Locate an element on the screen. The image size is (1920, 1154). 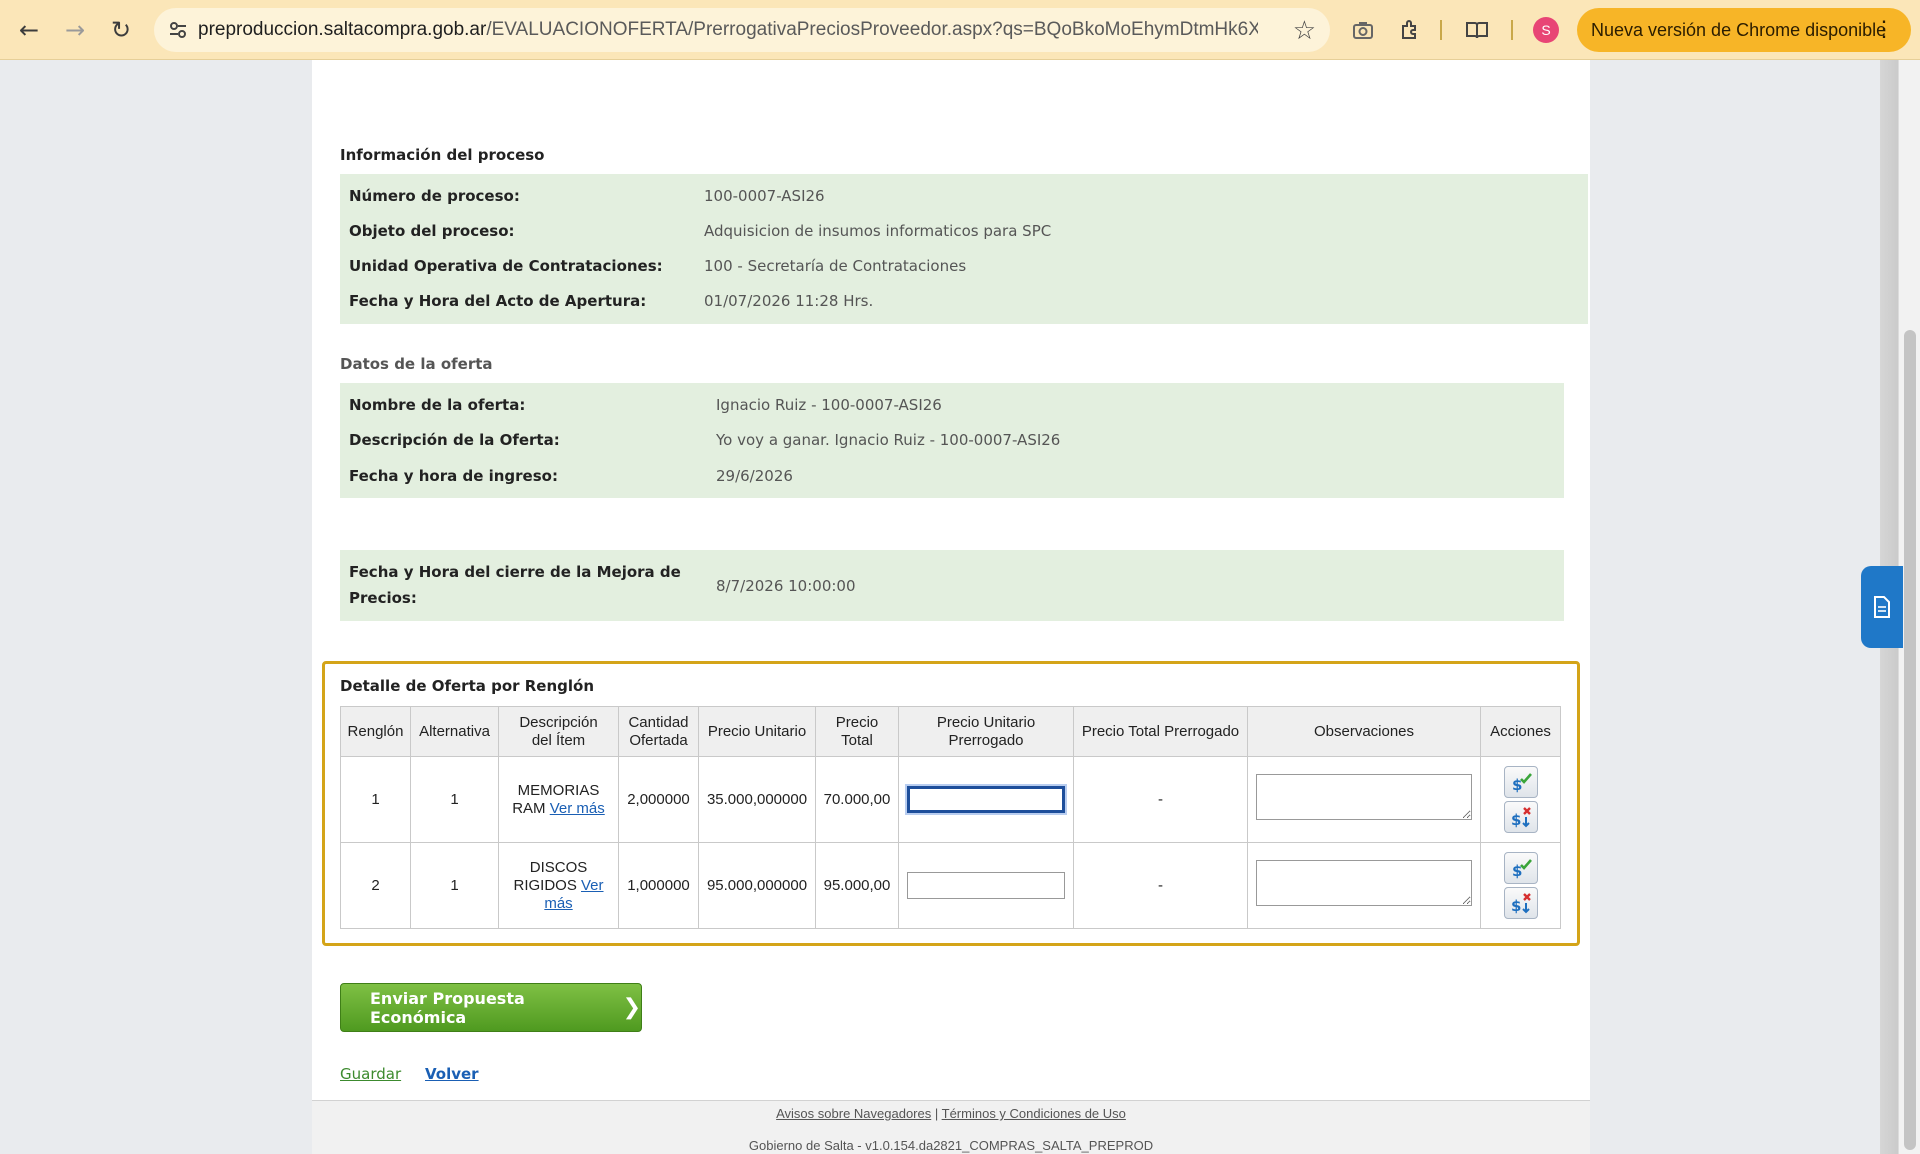
browser-notice-link: Avisos sobre Navegadores is located at coordinates (853, 1113).